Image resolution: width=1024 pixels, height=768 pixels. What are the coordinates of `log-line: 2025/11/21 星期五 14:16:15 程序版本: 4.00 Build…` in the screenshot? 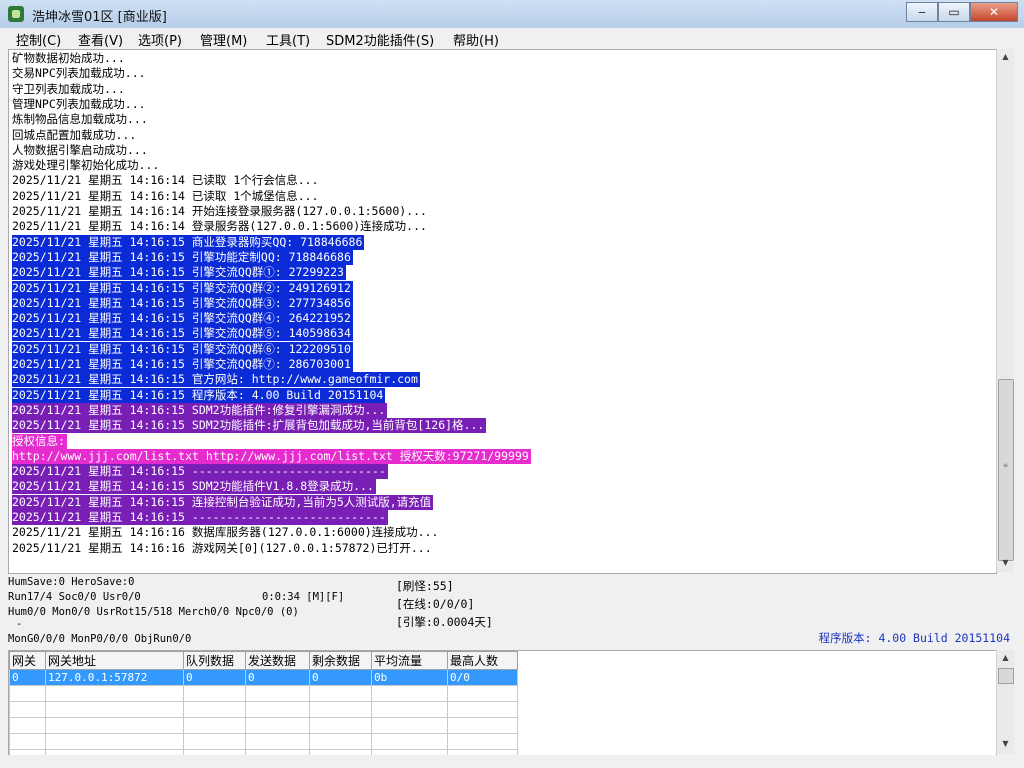 It's located at (199, 395).